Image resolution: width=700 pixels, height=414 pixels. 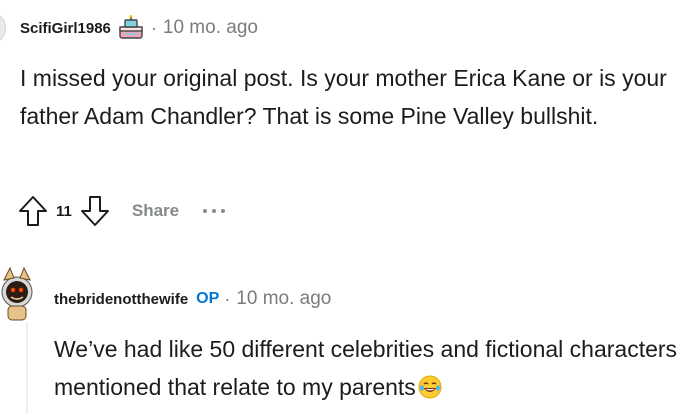 What do you see at coordinates (192, 299) in the screenshot?
I see `comment-meta: thebridenotthewife OP · 10 mo. ago` at bounding box center [192, 299].